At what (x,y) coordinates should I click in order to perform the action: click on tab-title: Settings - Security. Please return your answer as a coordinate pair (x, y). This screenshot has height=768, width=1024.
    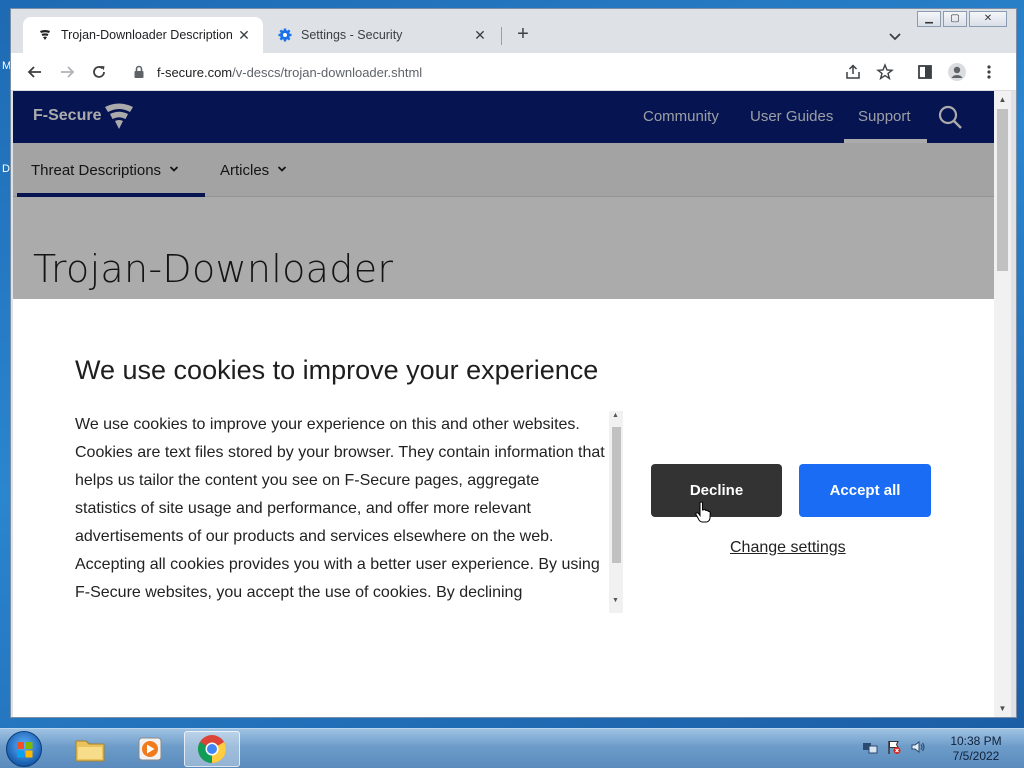
    Looking at the image, I should click on (352, 35).